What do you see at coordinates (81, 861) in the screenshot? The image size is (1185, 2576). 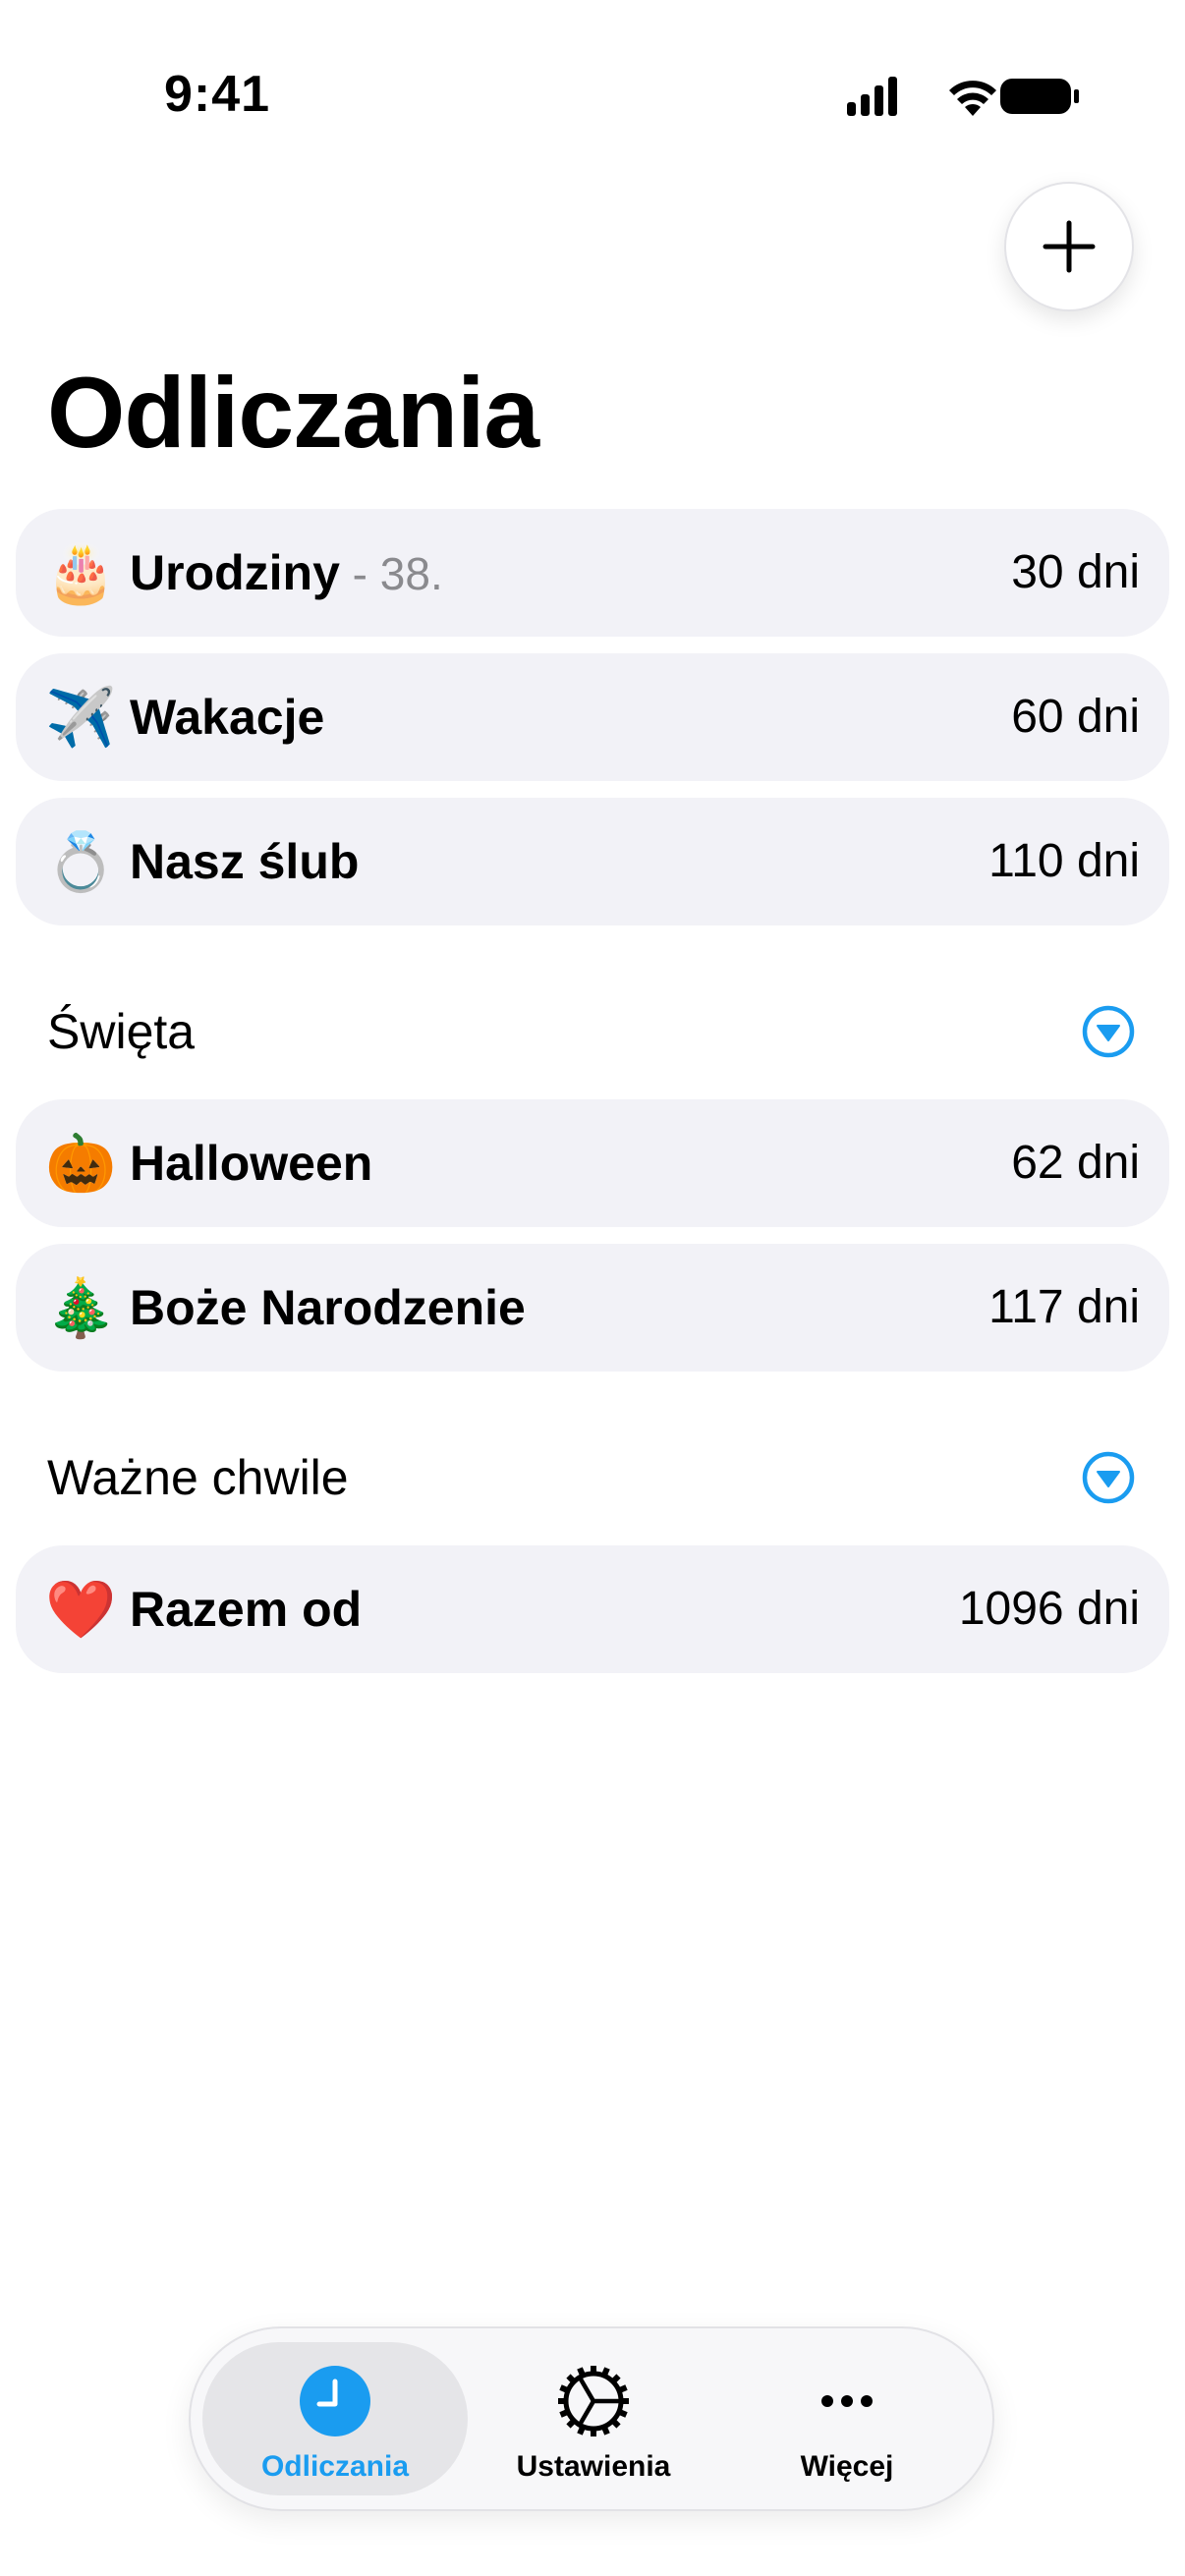 I see `ring-icon: 💍` at bounding box center [81, 861].